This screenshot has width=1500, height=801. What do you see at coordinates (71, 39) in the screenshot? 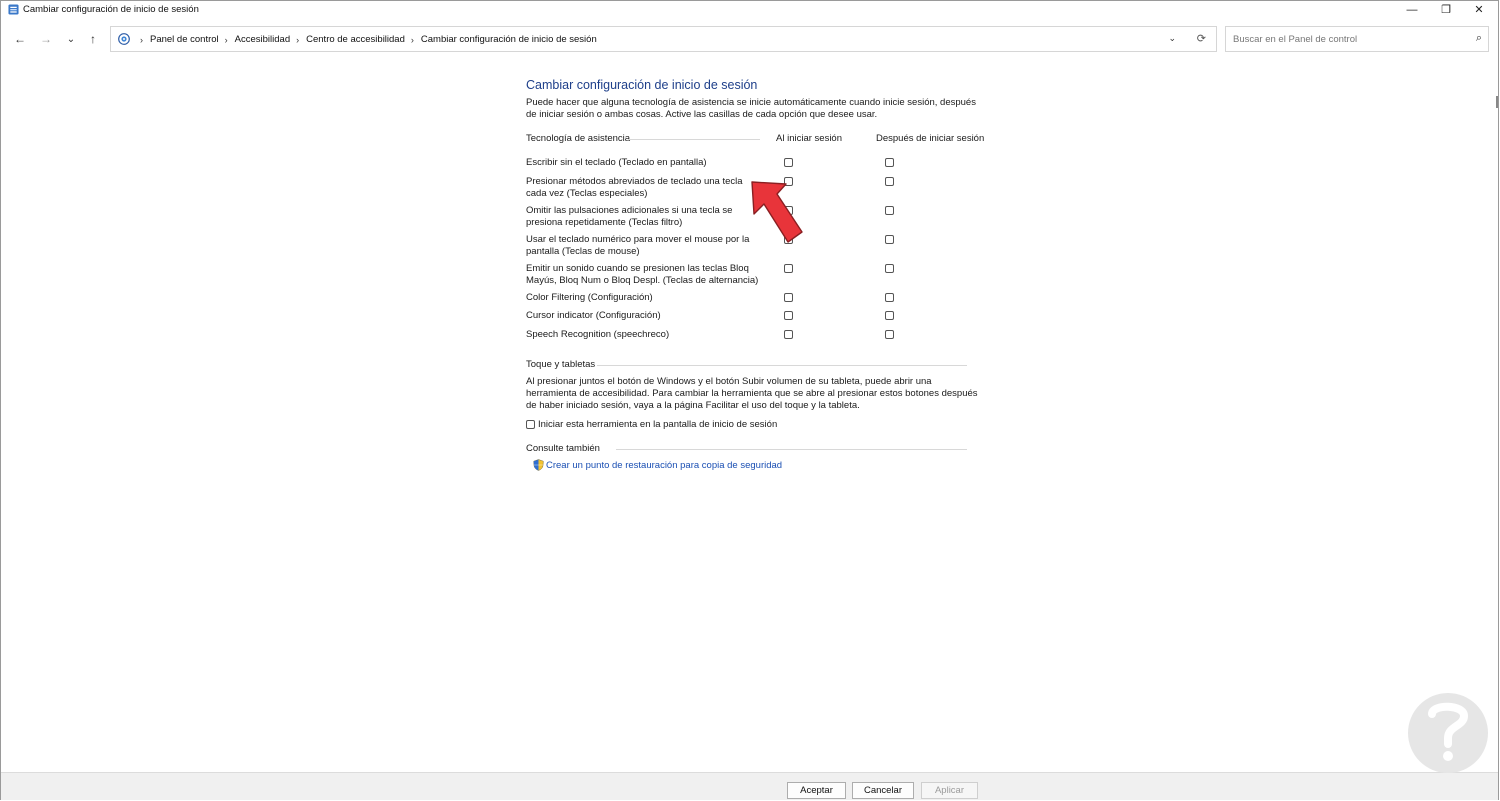
I see `recent-locations-icon: ⌄` at bounding box center [71, 39].